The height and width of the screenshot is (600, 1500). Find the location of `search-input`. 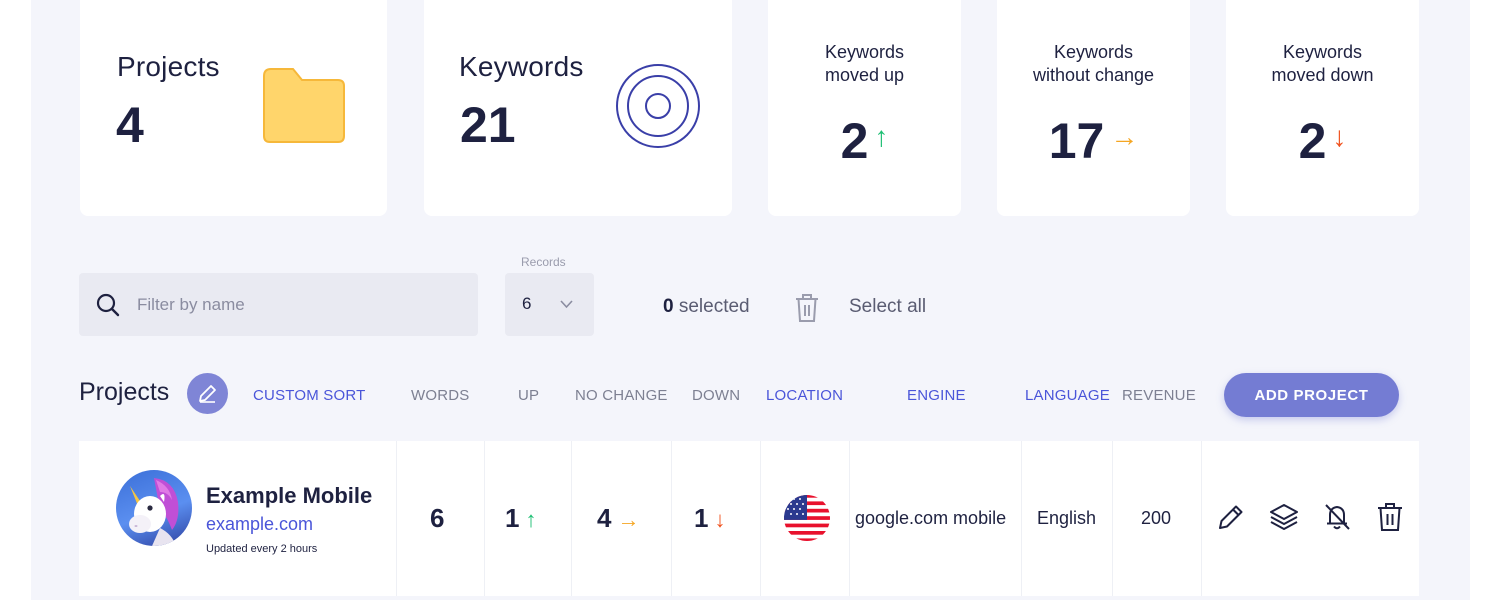

search-input is located at coordinates (297, 304).